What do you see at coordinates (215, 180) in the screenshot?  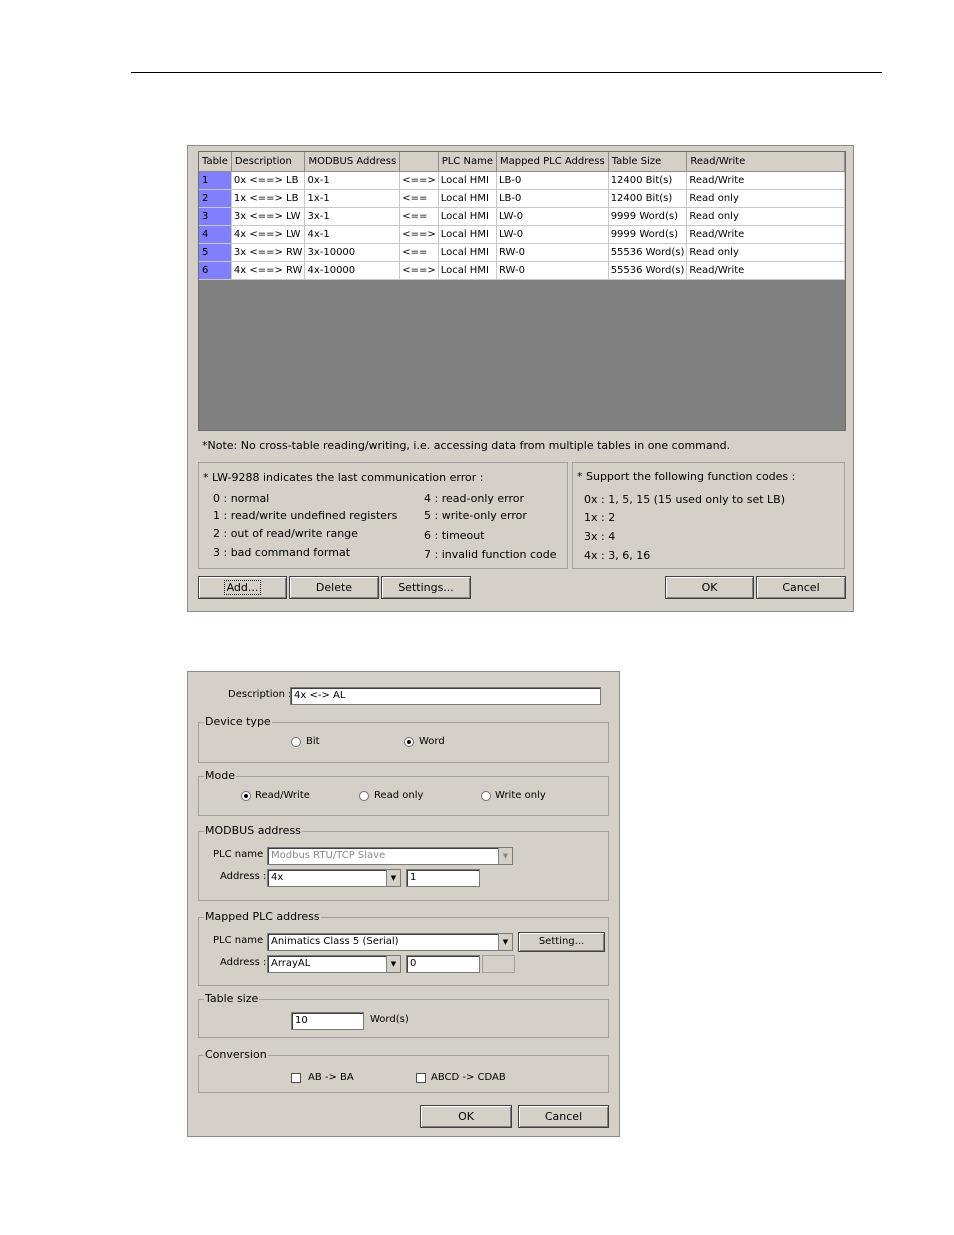 I see `cell-table: 1` at bounding box center [215, 180].